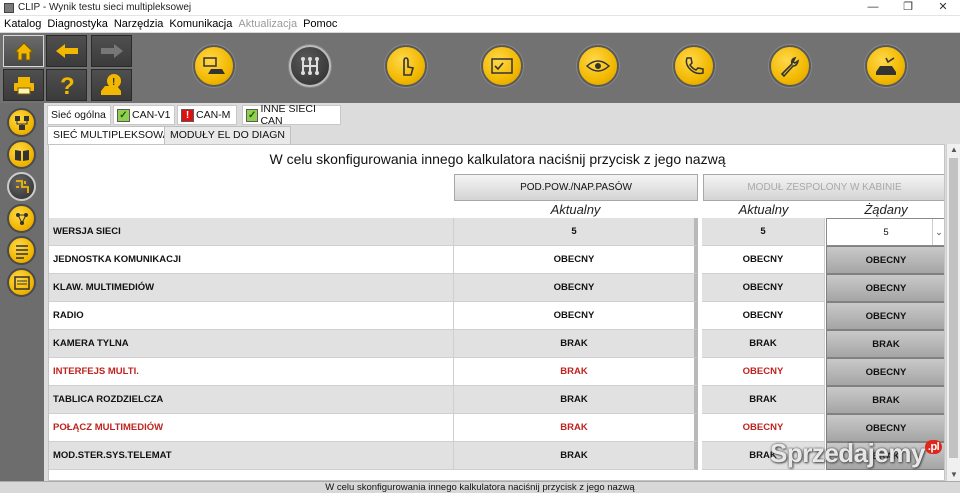 The width and height of the screenshot is (960, 493). What do you see at coordinates (251, 288) in the screenshot?
I see `row-name: KLAW. MULTIMEDIÓW` at bounding box center [251, 288].